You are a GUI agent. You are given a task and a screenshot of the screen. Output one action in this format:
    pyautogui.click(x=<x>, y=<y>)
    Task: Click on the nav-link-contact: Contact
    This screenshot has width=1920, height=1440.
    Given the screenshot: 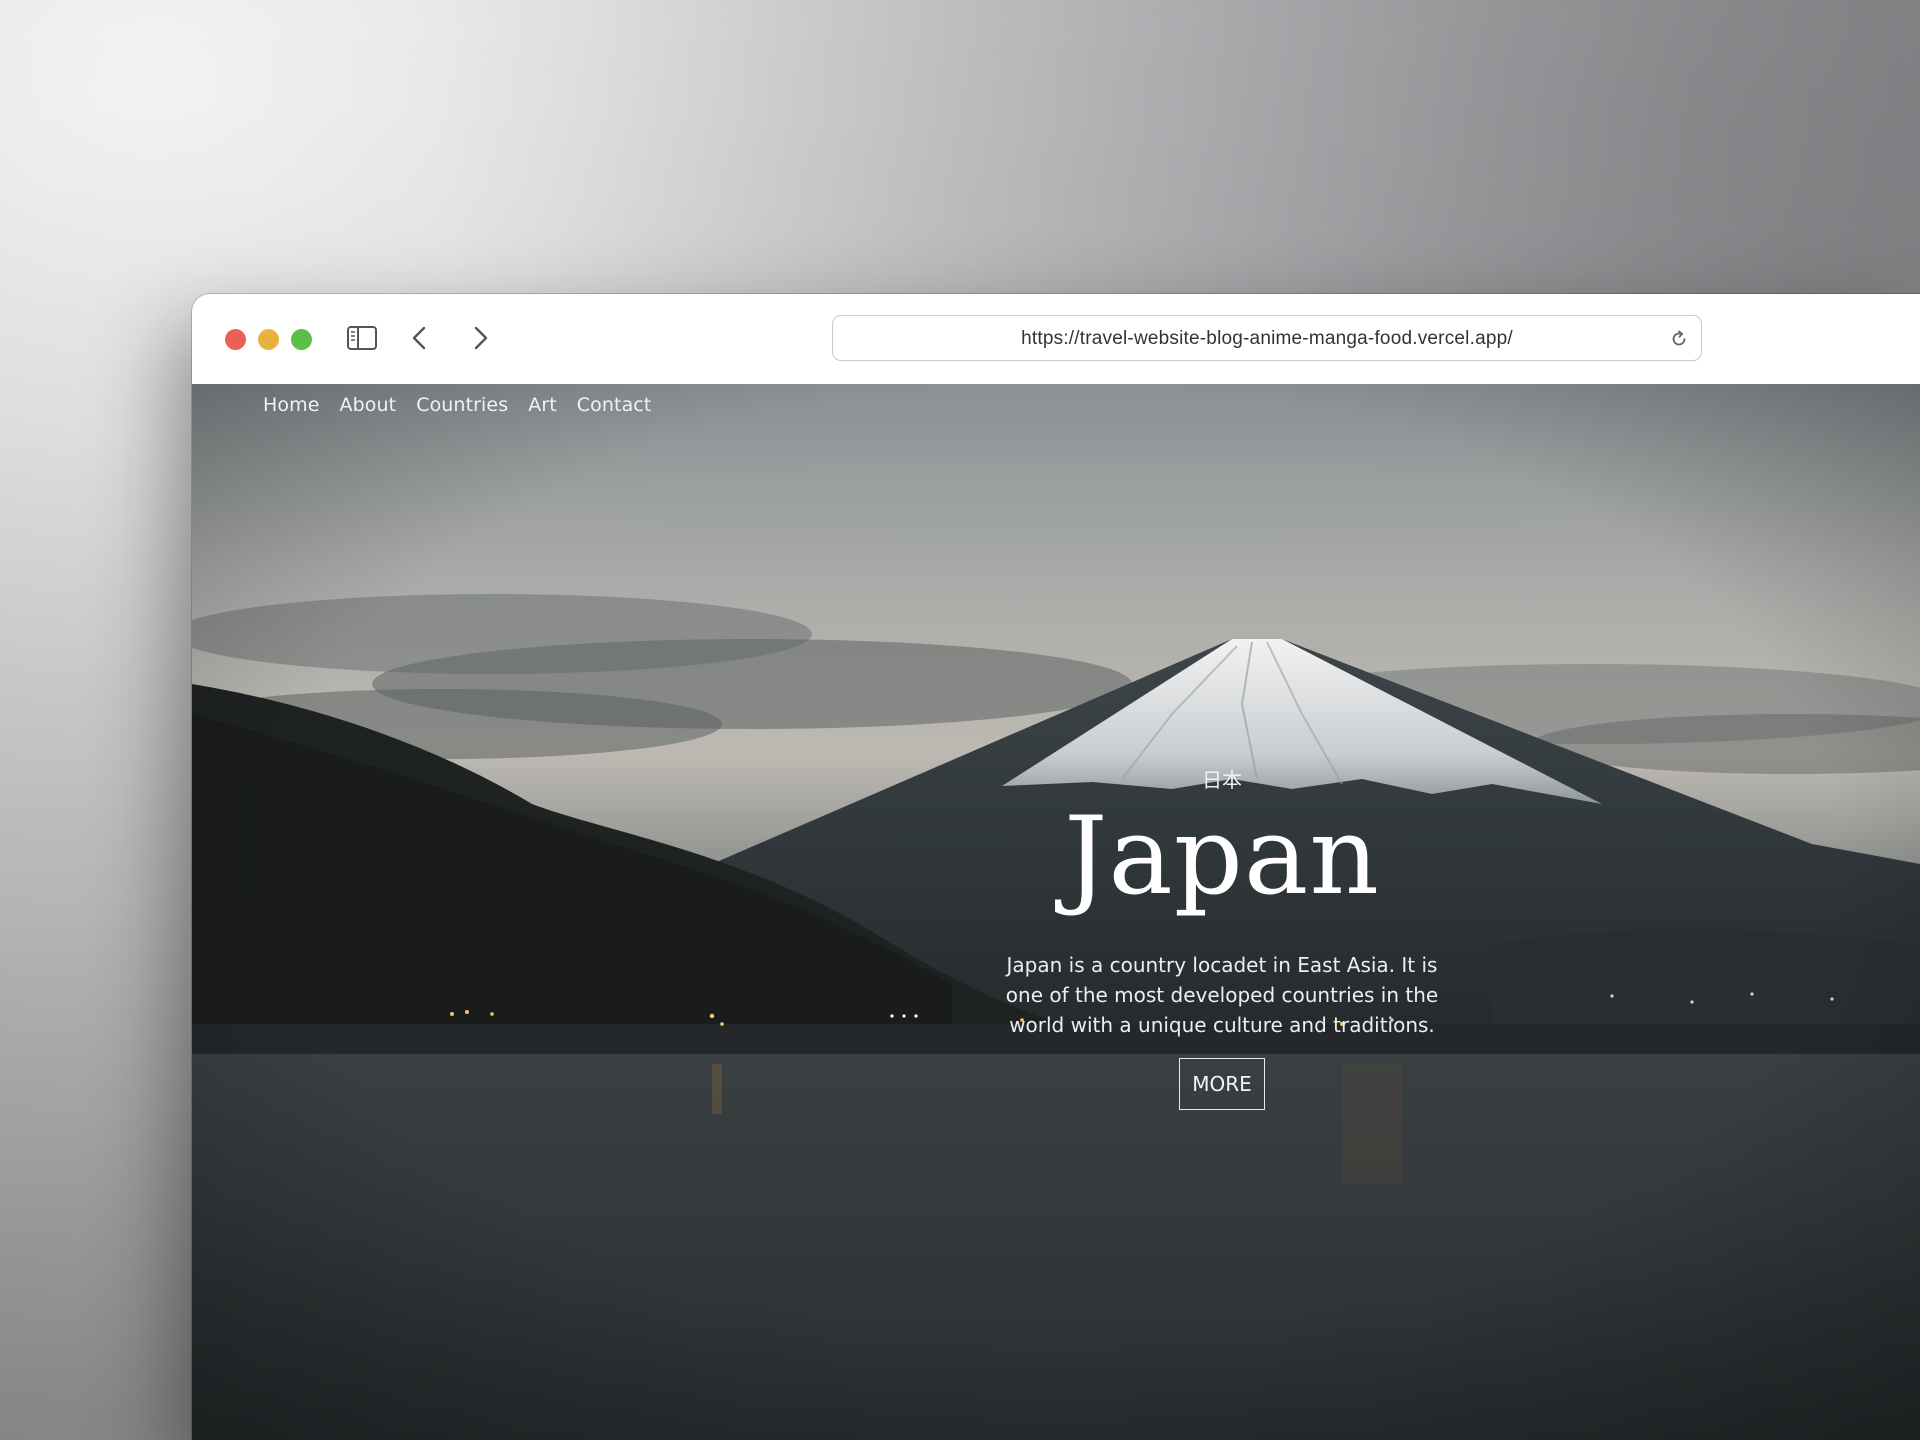 What is the action you would take?
    pyautogui.click(x=614, y=405)
    